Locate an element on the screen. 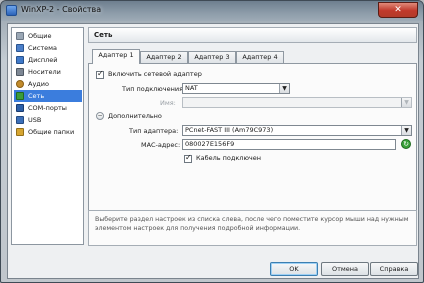  enable-adapter-label: Включить сетевой адаптер is located at coordinates (155, 74).